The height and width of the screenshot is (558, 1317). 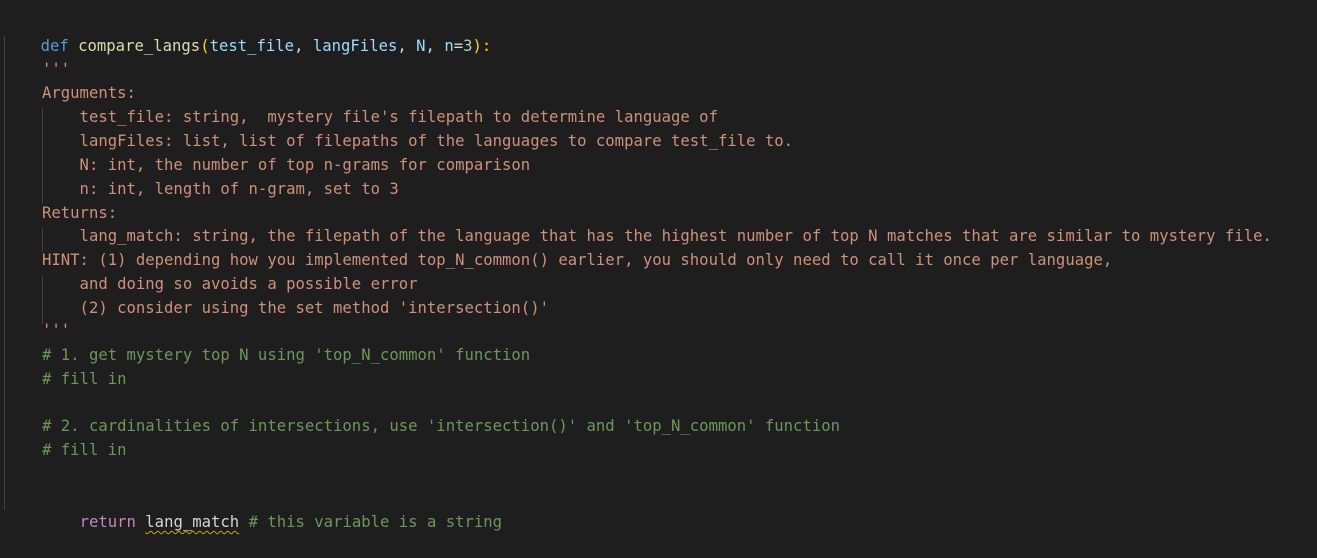 I want to click on equals-sign: =, so click(x=458, y=46).